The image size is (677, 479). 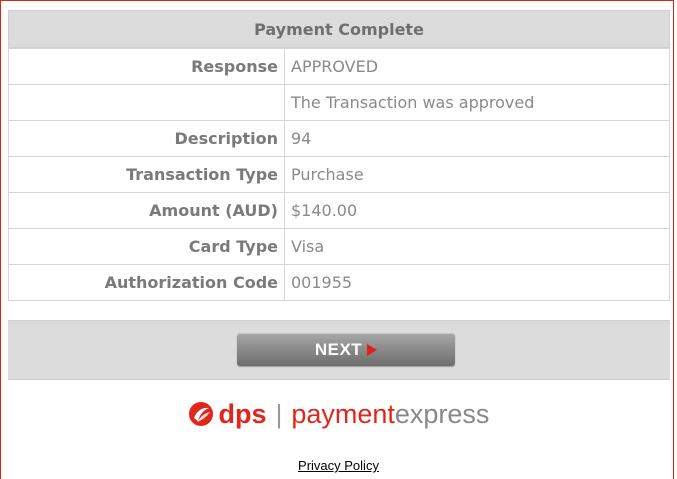 I want to click on table-row: Card Type Visa, so click(x=339, y=246).